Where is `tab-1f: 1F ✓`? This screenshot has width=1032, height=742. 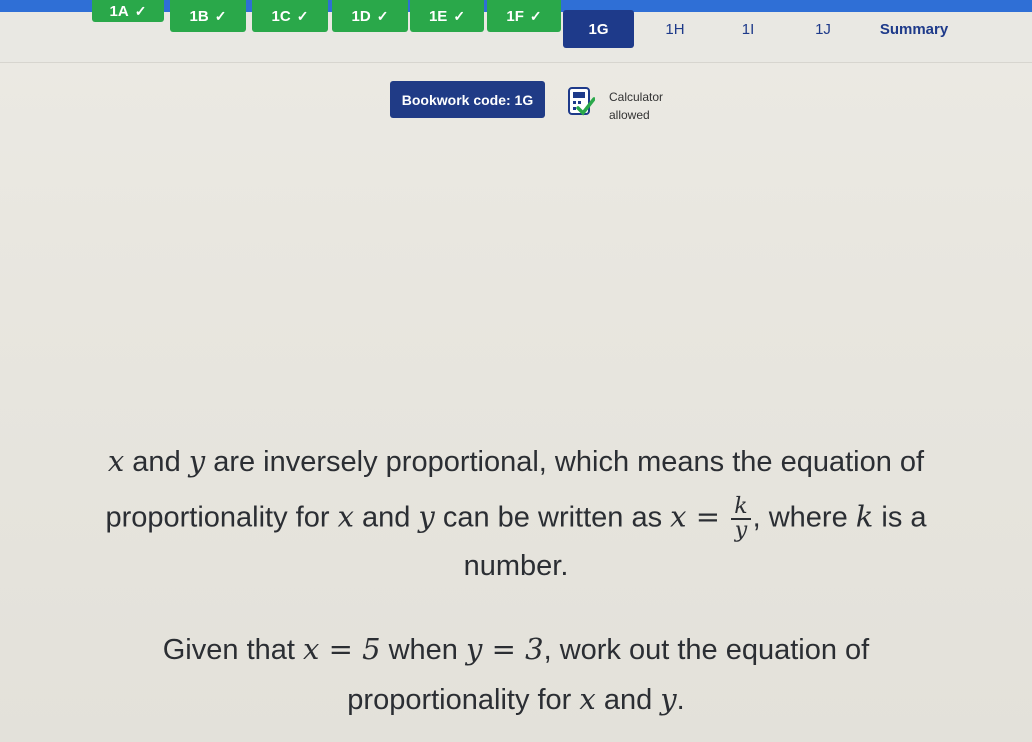 tab-1f: 1F ✓ is located at coordinates (524, 16).